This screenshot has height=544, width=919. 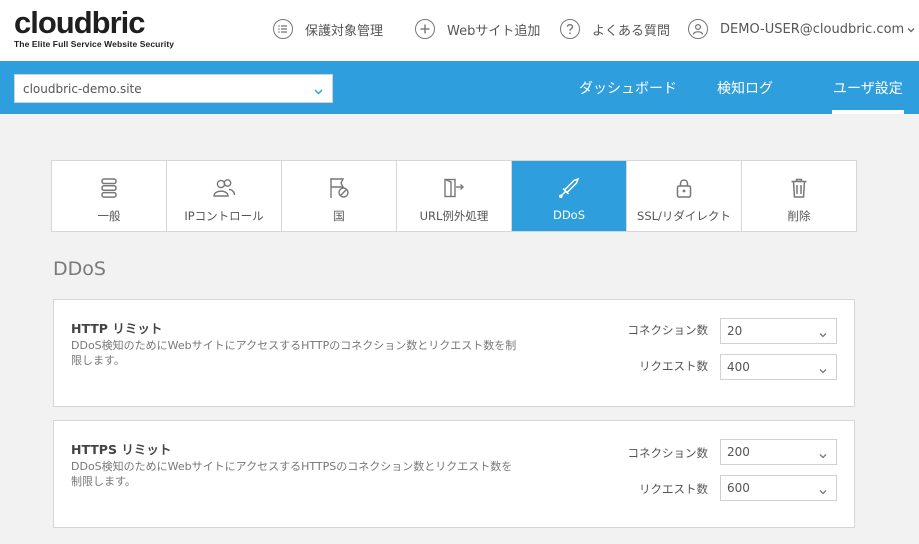 I want to click on connection-count-select: 20, so click(x=778, y=331).